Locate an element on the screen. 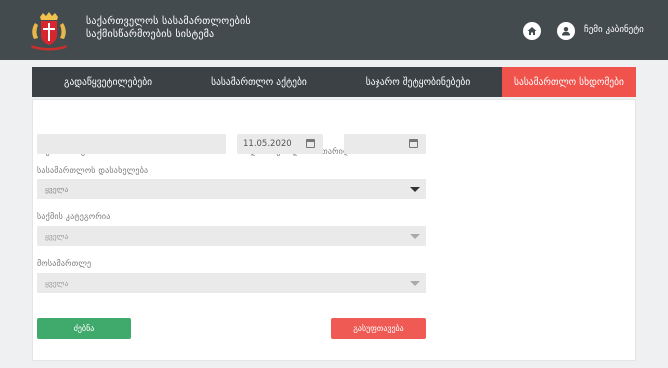 Image resolution: width=668 pixels, height=368 pixels. home-icon is located at coordinates (532, 31).